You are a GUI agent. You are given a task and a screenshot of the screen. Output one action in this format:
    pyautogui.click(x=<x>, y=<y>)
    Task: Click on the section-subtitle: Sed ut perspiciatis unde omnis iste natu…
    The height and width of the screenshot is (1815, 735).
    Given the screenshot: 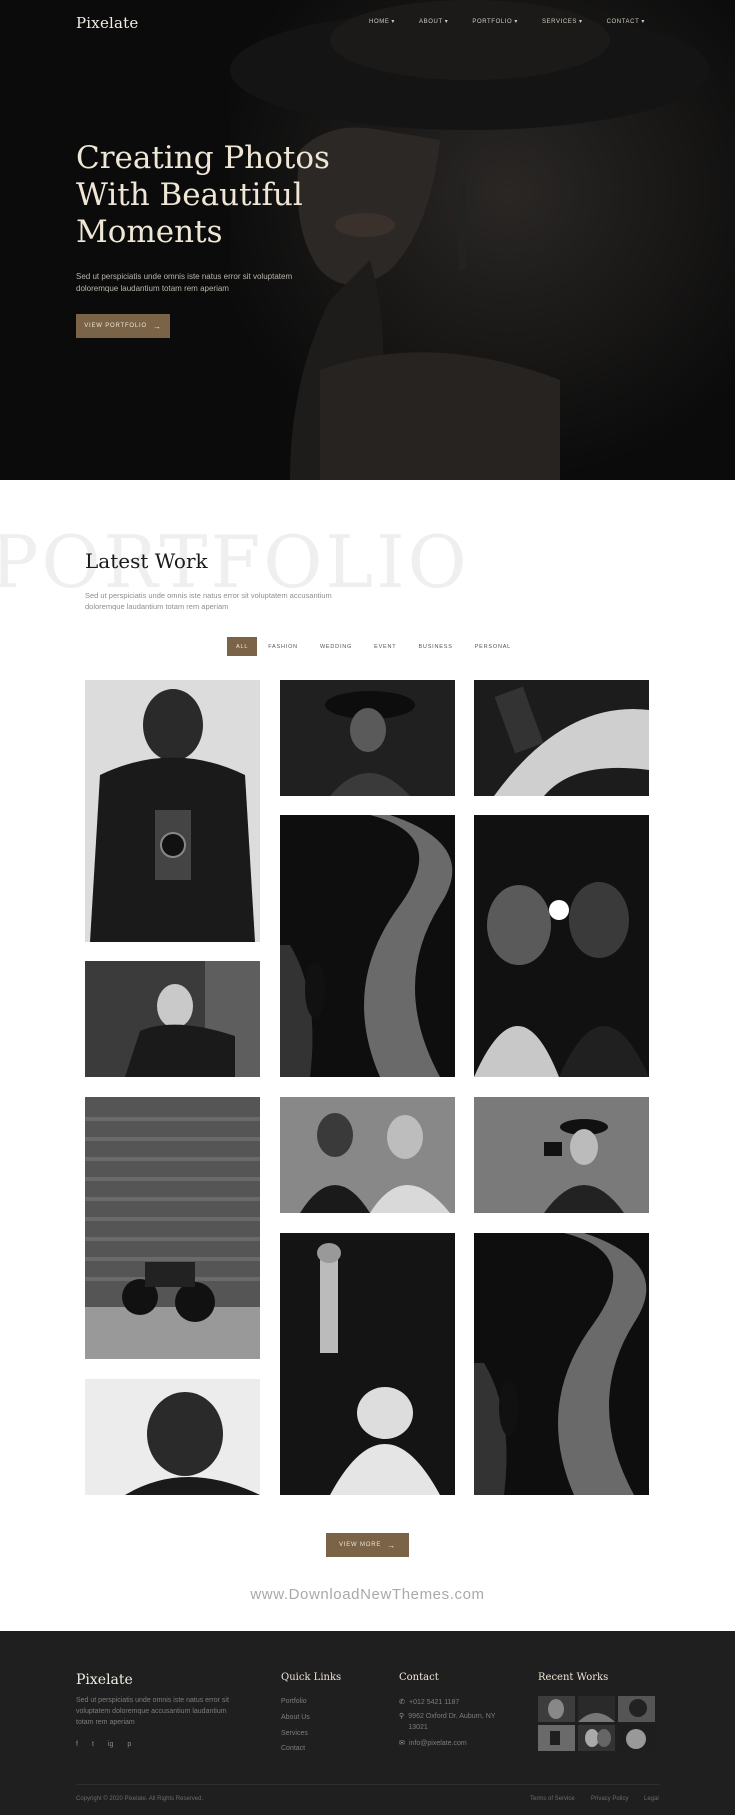 What is the action you would take?
    pyautogui.click(x=208, y=601)
    